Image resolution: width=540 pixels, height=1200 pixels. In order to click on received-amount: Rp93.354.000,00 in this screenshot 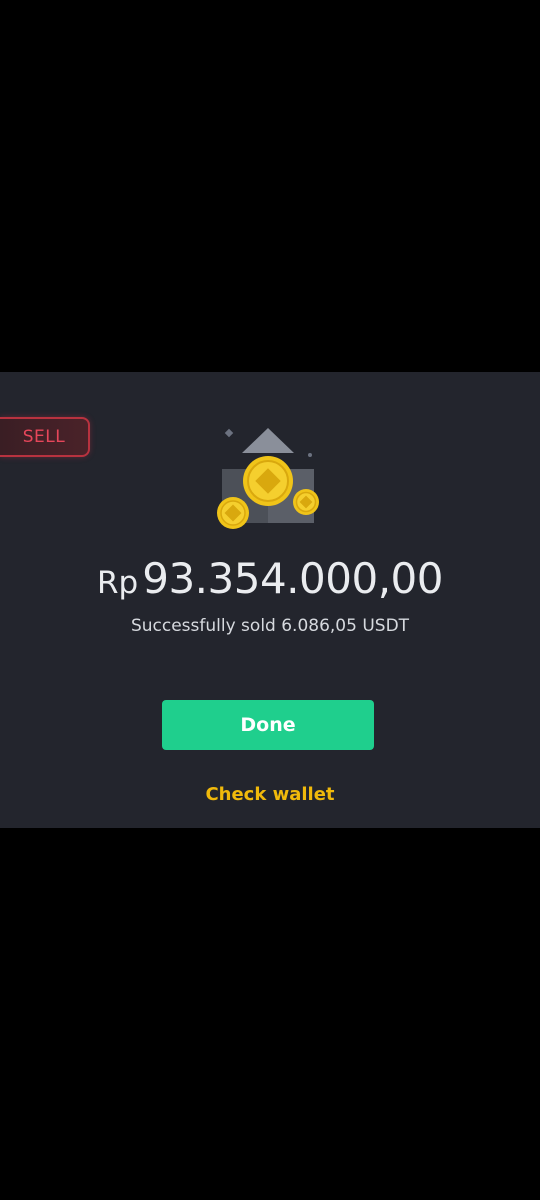, I will do `click(270, 578)`.